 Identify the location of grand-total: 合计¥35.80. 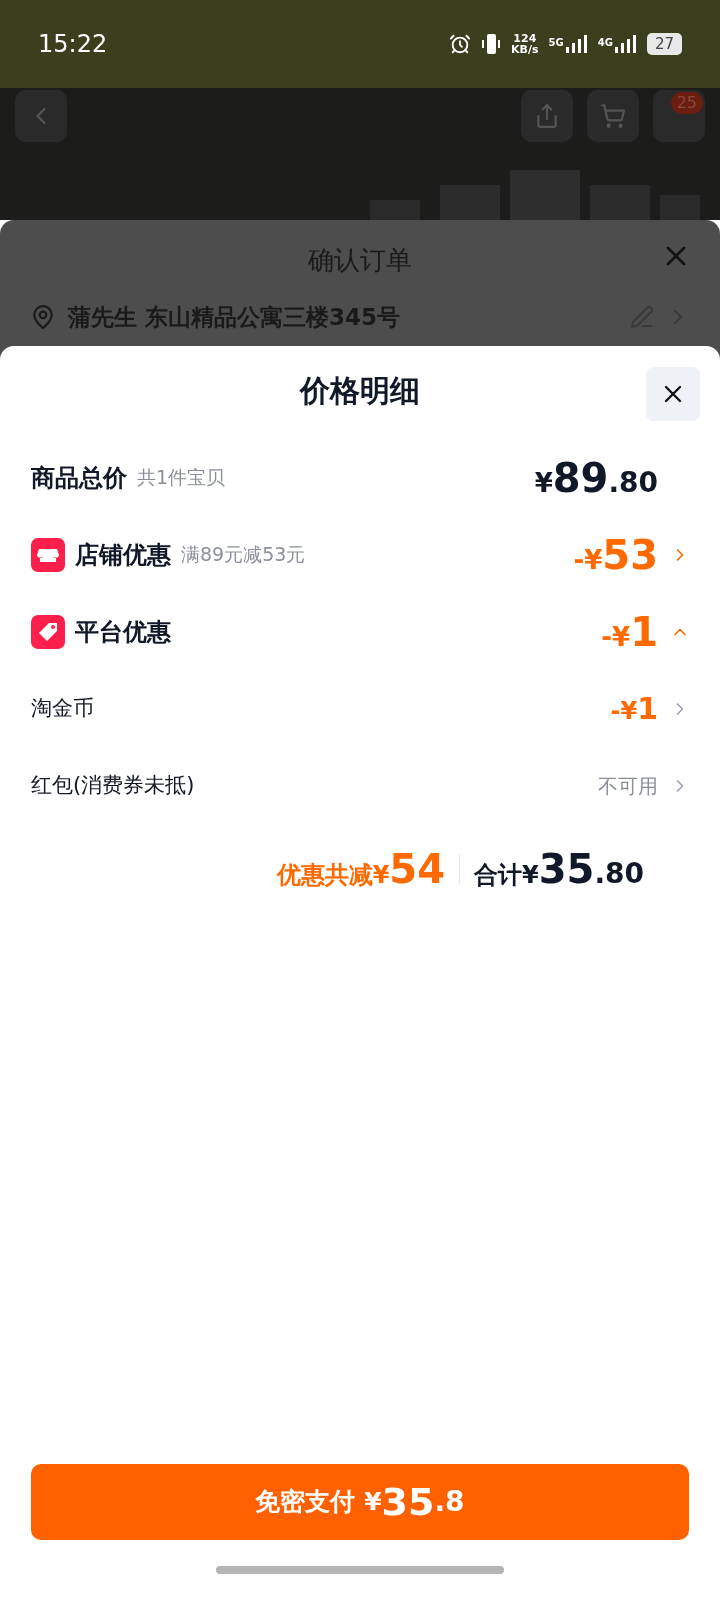
(559, 869).